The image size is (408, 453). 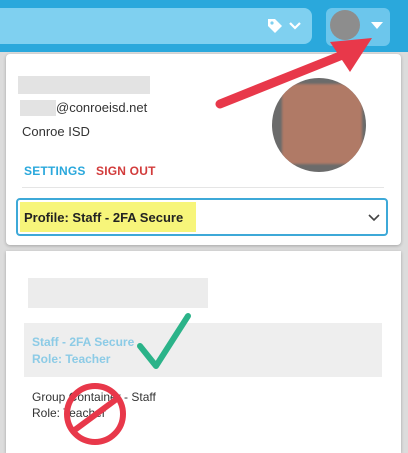 I want to click on redacted-list-header, so click(x=118, y=293).